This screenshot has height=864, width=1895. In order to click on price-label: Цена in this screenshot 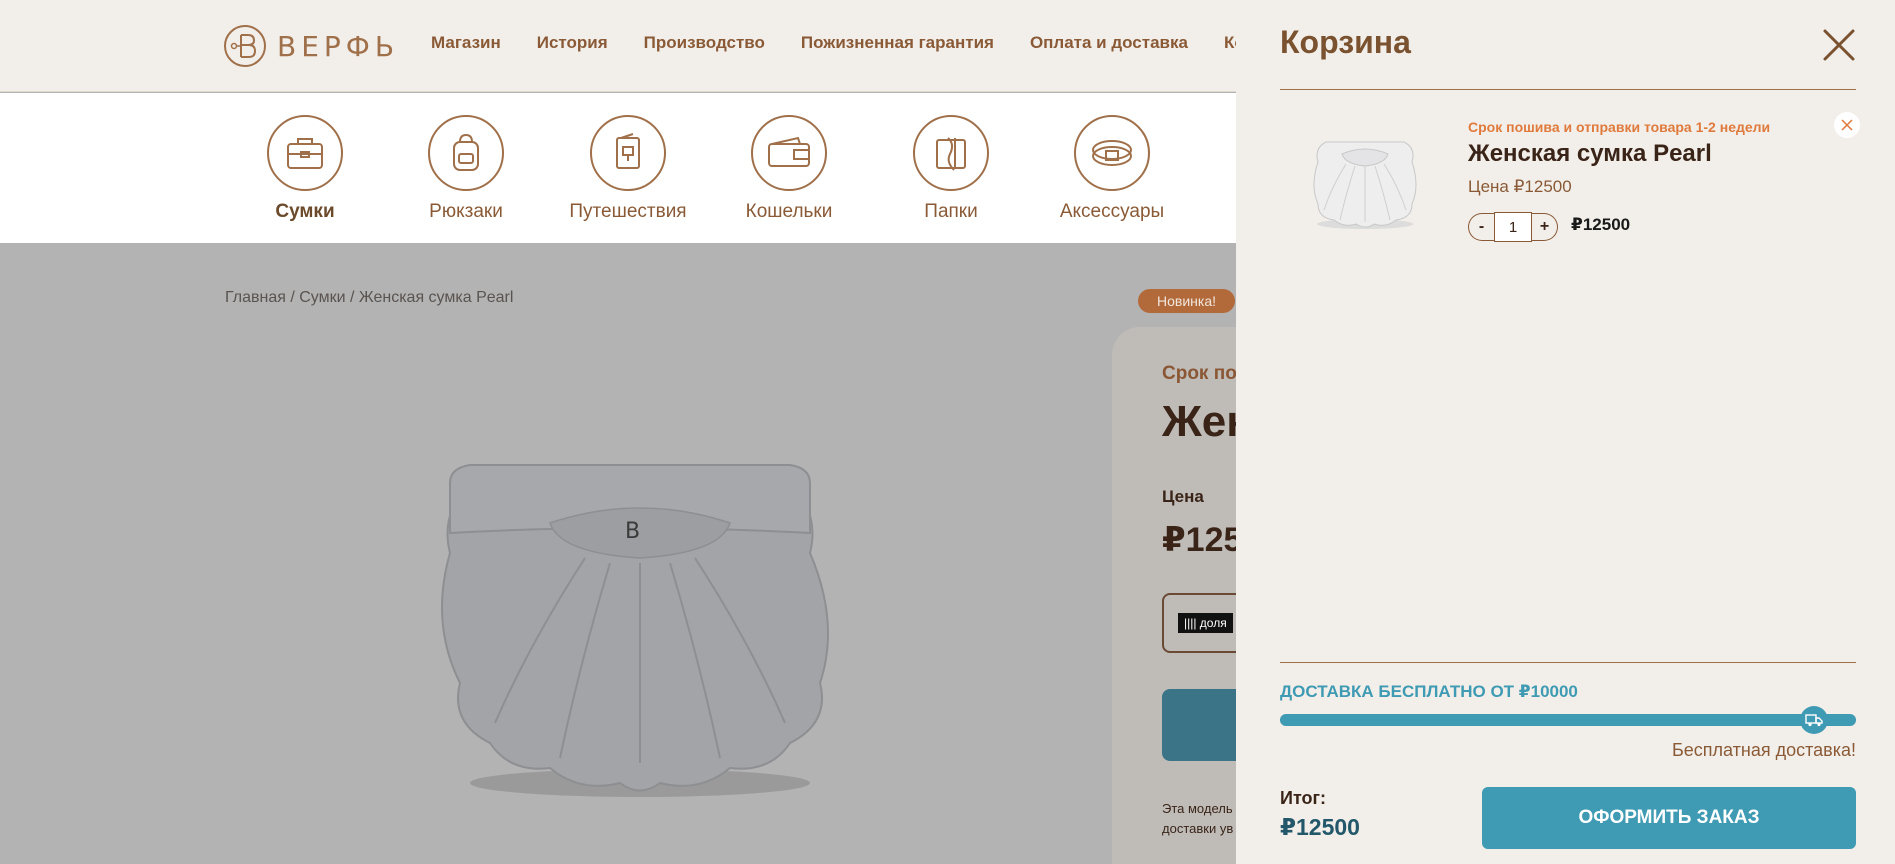, I will do `click(1183, 496)`.